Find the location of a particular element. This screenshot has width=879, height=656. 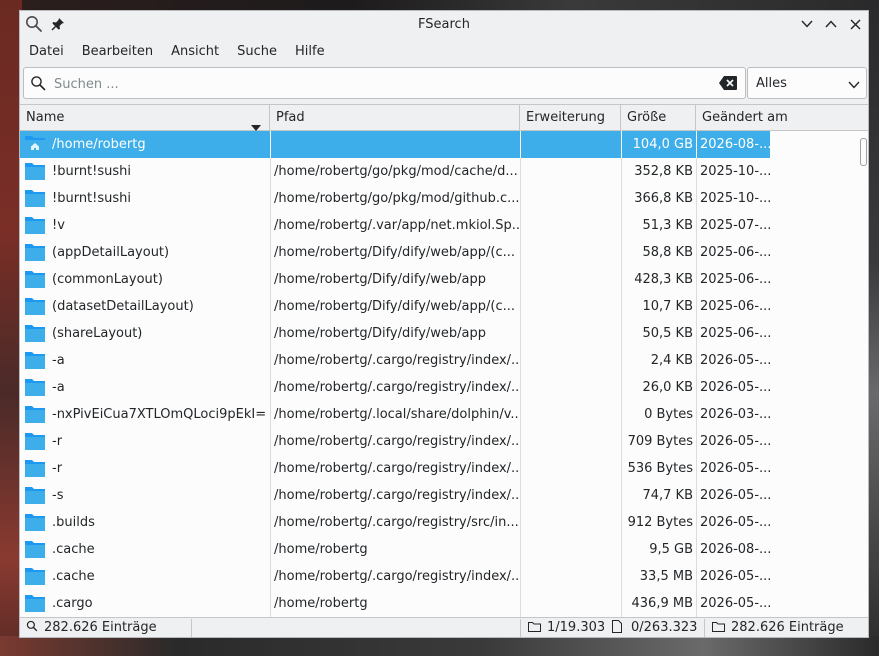

column-header-modified: Geändert am is located at coordinates (782, 118).